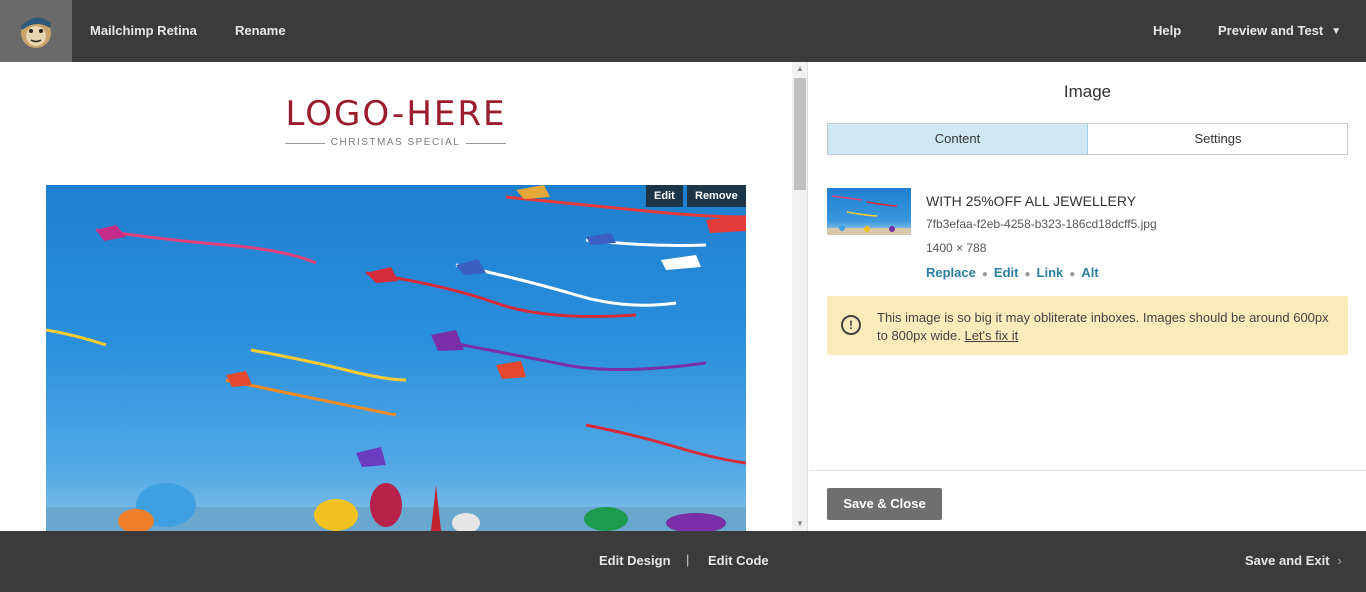 Image resolution: width=1366 pixels, height=592 pixels. I want to click on panel-title: Image, so click(1087, 91).